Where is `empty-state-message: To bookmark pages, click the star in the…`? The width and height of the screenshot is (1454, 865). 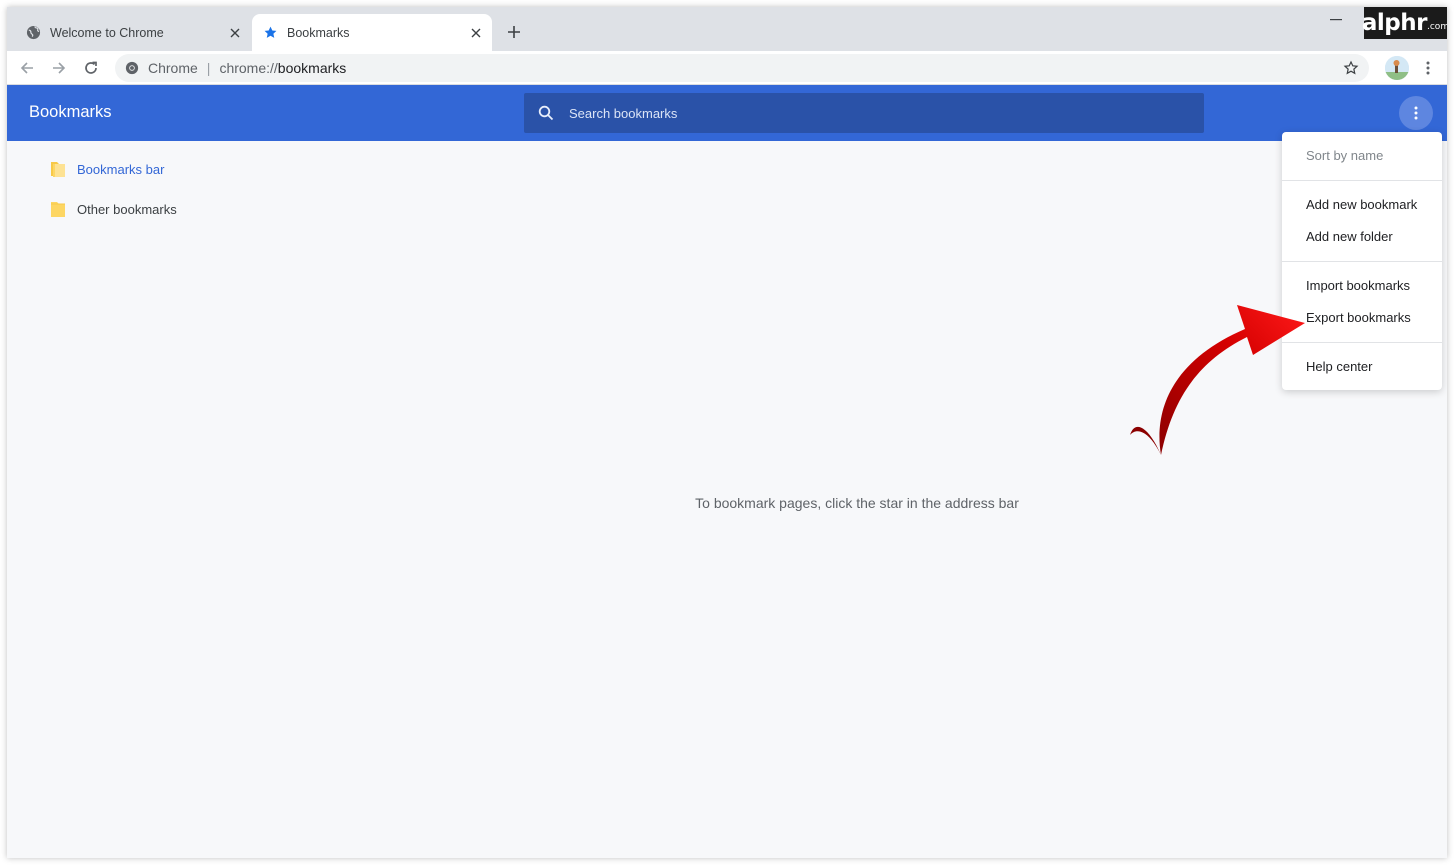
empty-state-message: To bookmark pages, click the star in the… is located at coordinates (857, 503).